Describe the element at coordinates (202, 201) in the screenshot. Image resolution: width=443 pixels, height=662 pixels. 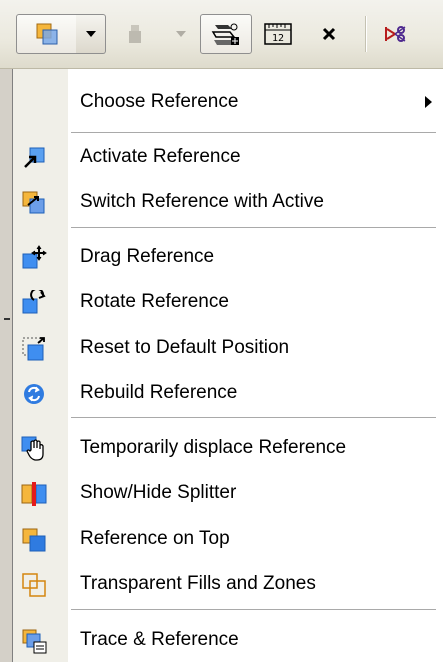
I see `menu-item-label: Switch Reference with Active` at that location.